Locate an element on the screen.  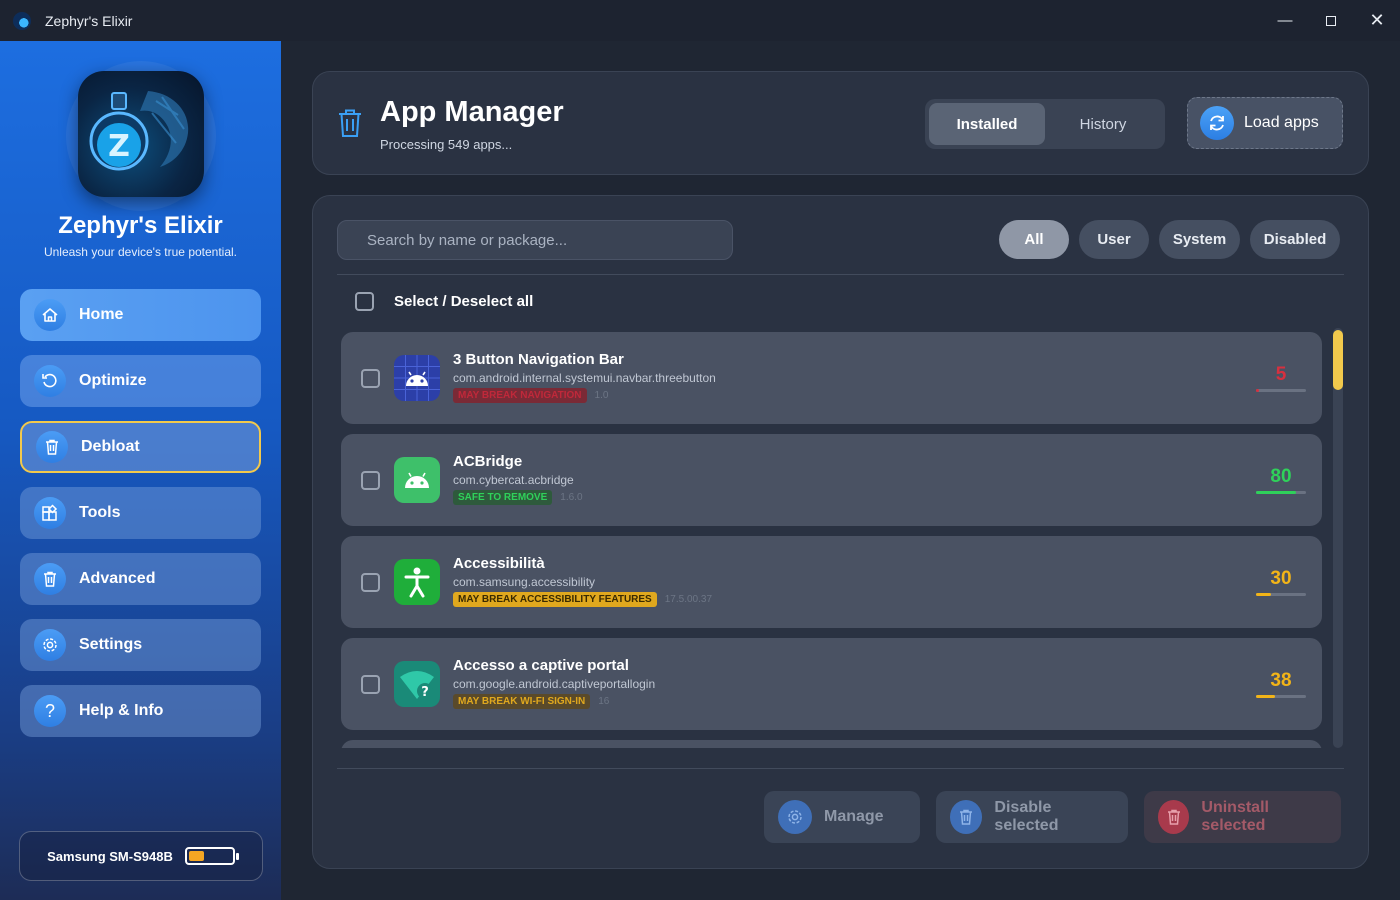
risk-badge: MAY BREAK NAVIGATION is located at coordinates (520, 395).